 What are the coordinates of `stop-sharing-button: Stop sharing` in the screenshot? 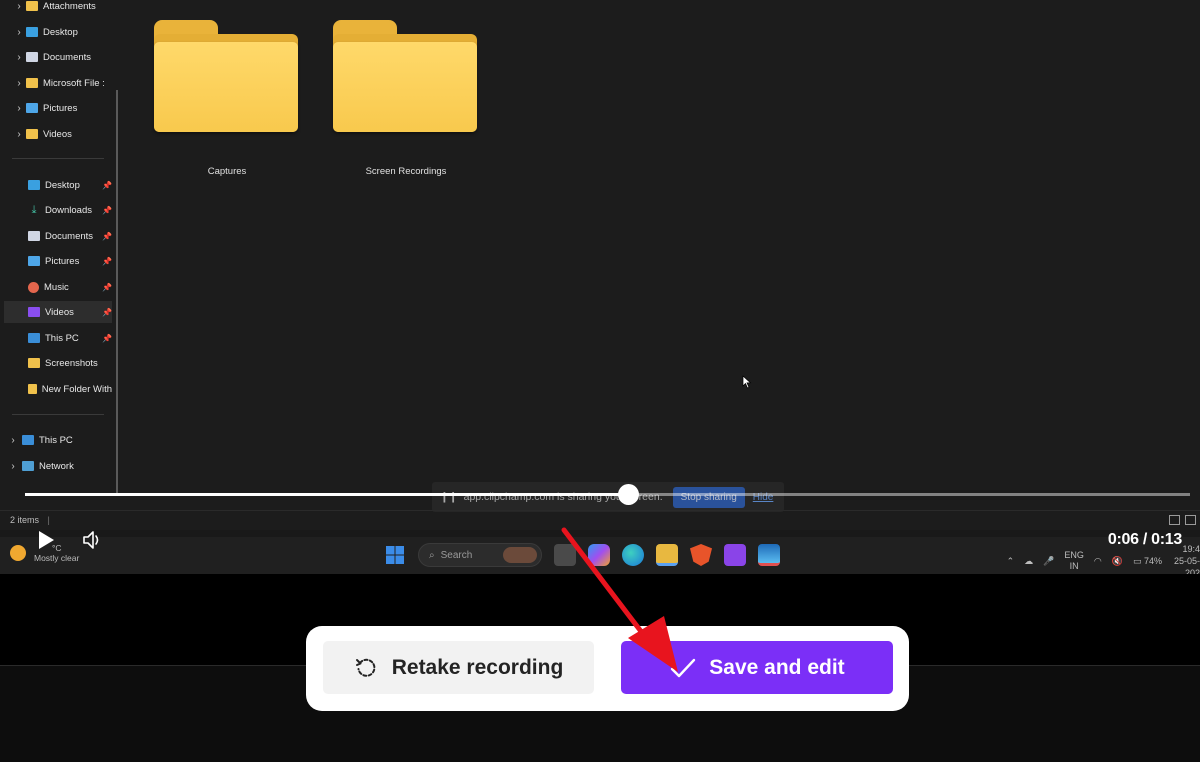 It's located at (708, 497).